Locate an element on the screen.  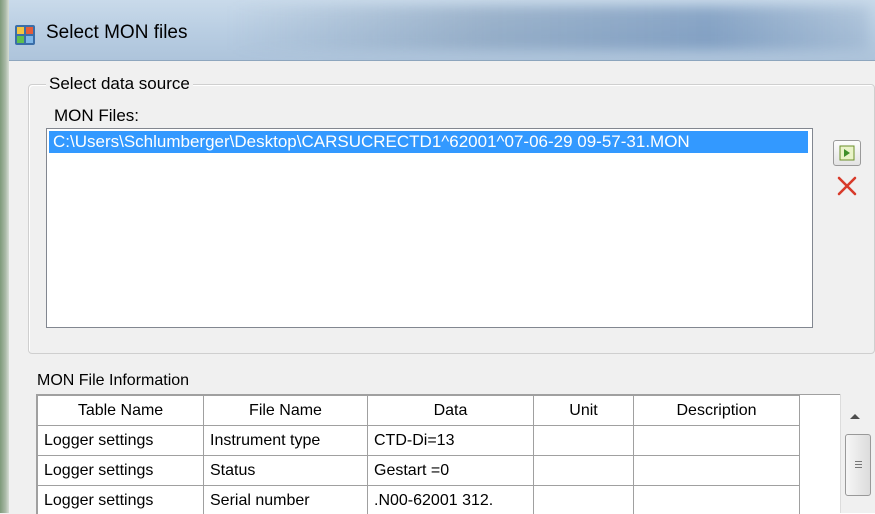
table-row: Logger settings Status Gestart =0 is located at coordinates (419, 471).